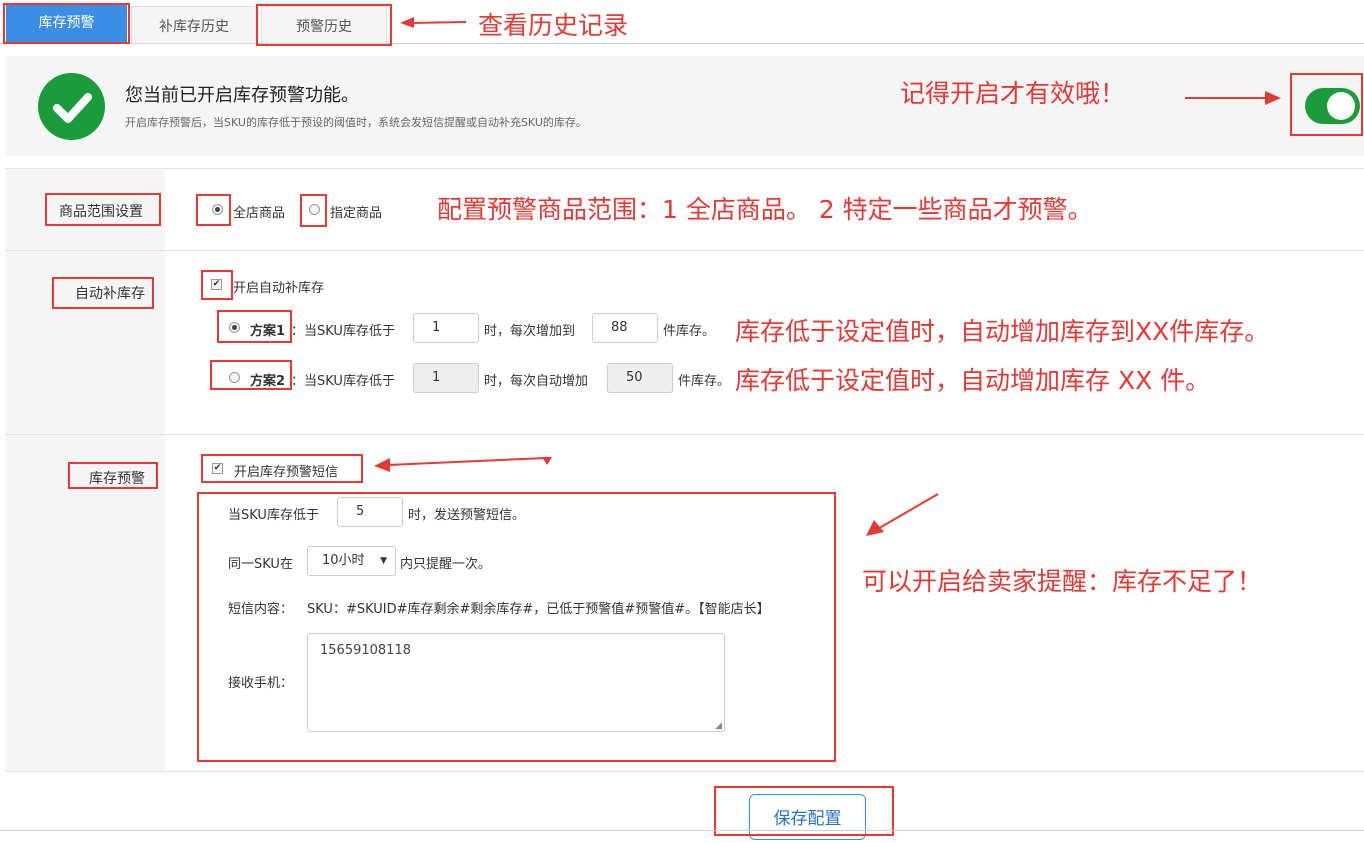 This screenshot has height=843, width=1364. I want to click on plan1-amount-input: 88, so click(625, 328).